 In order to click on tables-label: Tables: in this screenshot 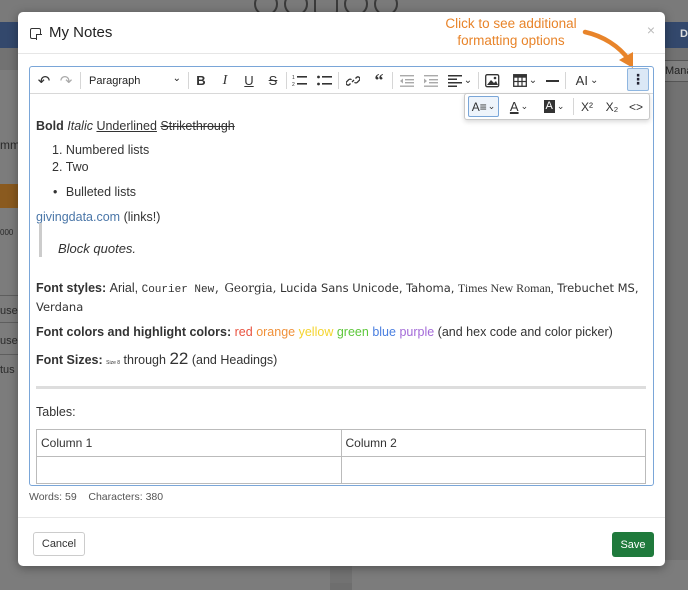, I will do `click(56, 412)`.